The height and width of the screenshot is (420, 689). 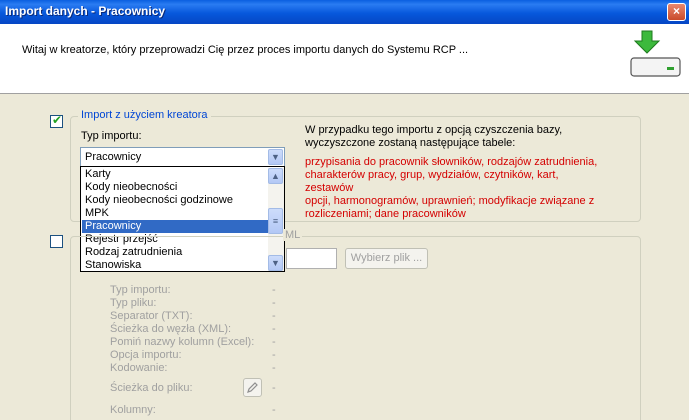 I want to click on wizard-group-legend: Import z użyciem kreatora, so click(x=144, y=115).